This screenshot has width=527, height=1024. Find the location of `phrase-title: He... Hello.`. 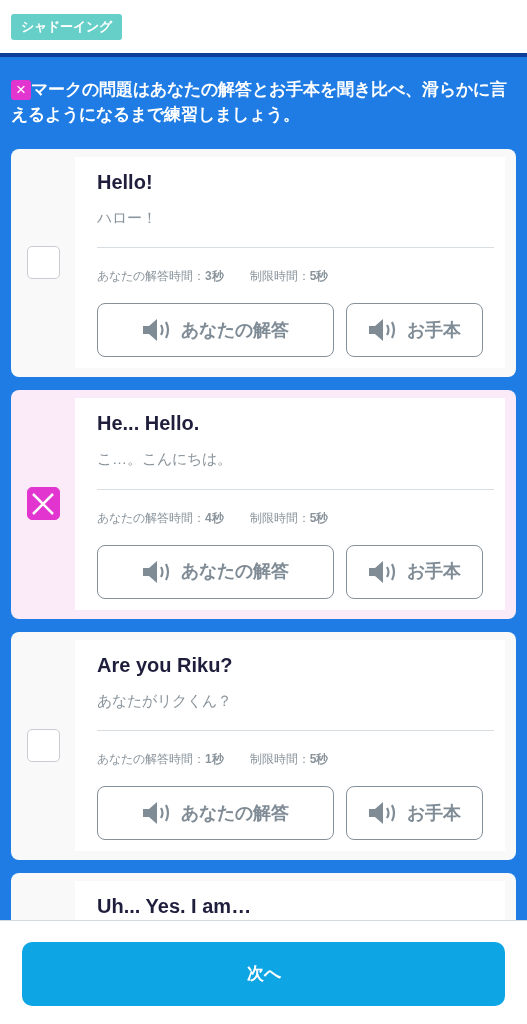

phrase-title: He... Hello. is located at coordinates (149, 423).